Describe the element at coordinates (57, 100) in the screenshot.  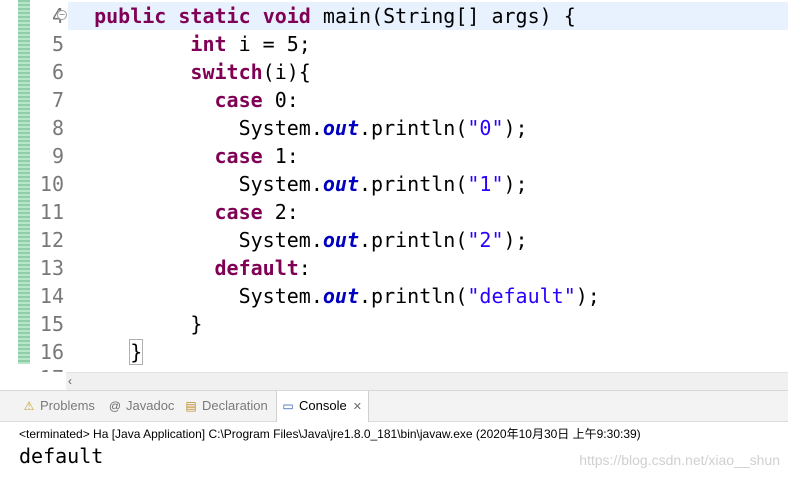
I see `line-number: 7` at that location.